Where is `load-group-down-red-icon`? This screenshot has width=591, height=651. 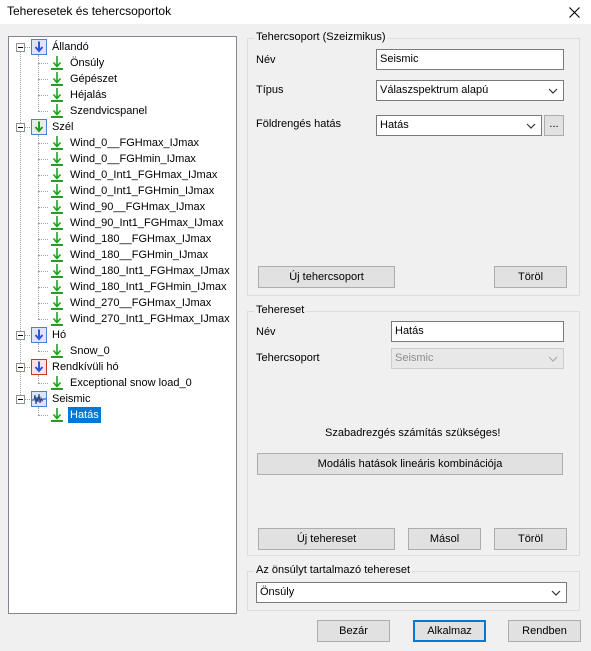
load-group-down-red-icon is located at coordinates (39, 367).